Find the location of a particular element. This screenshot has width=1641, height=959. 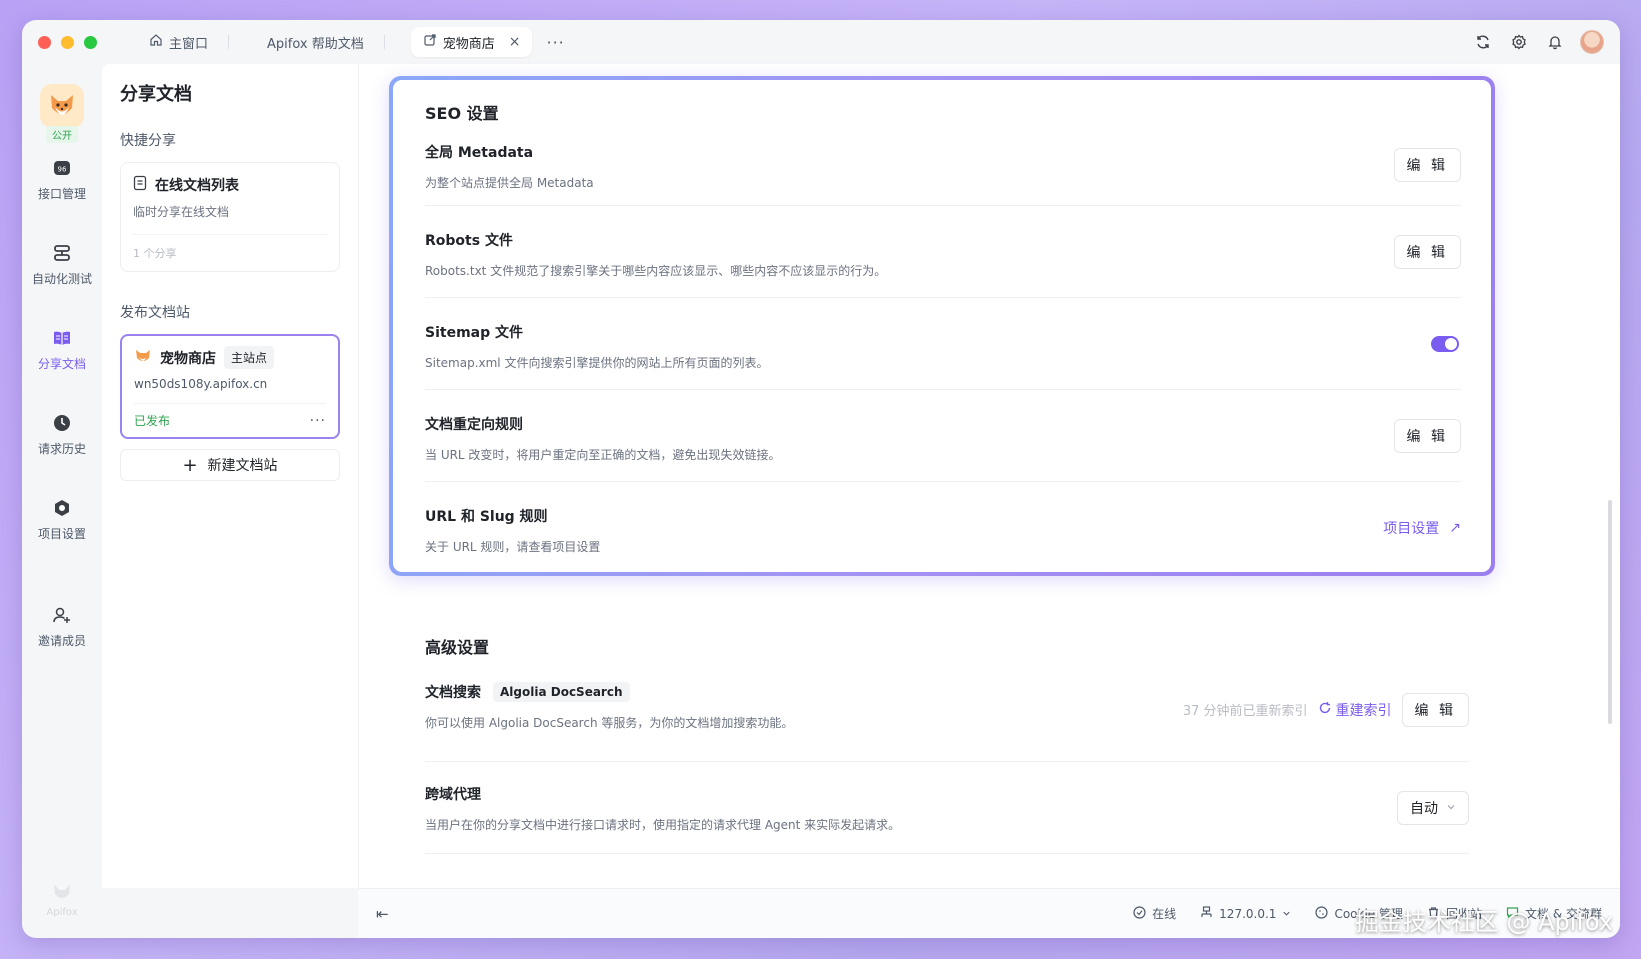

public-badge: 公开 is located at coordinates (62, 134).